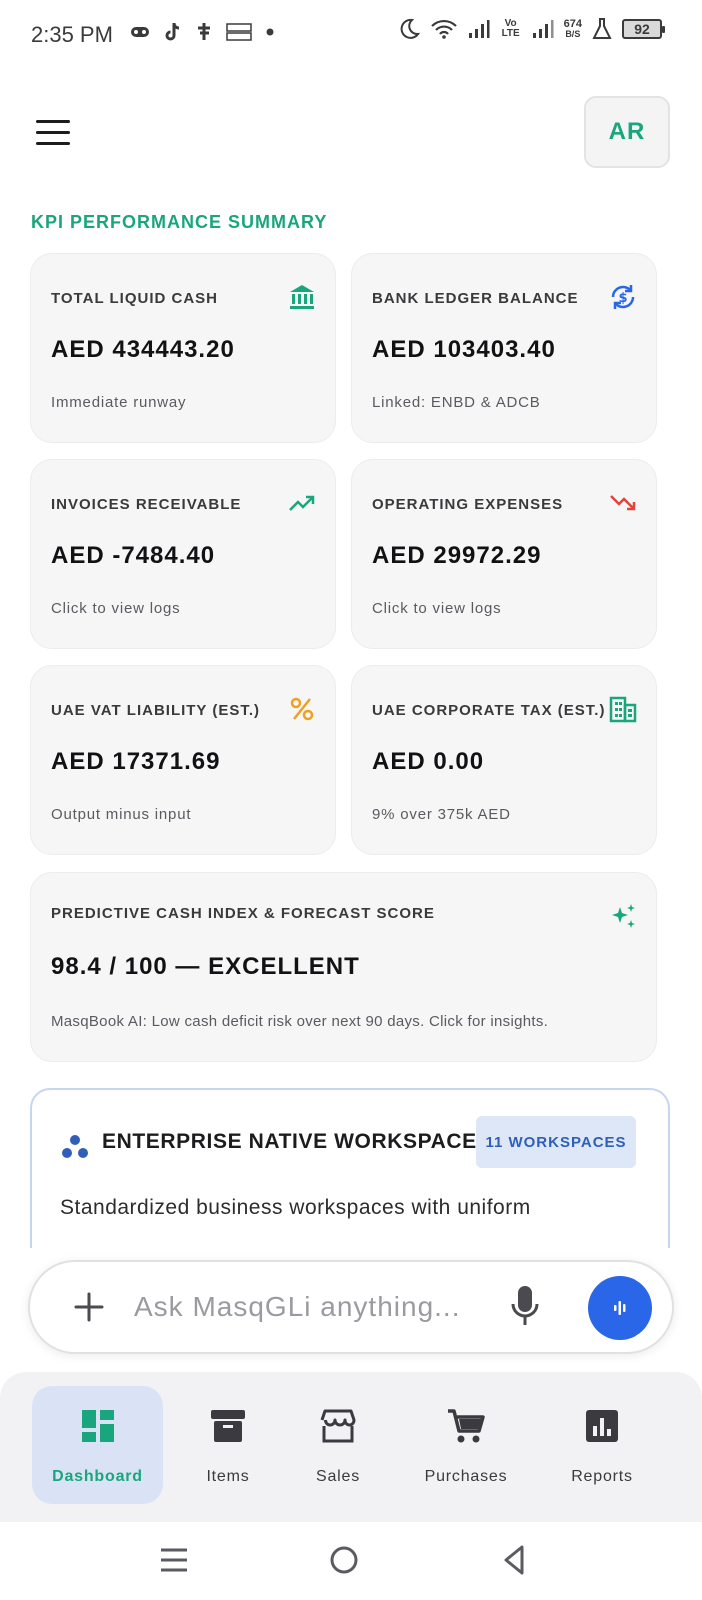 Image resolution: width=702 pixels, height=1600 pixels. Describe the element at coordinates (75, 1146) in the screenshot. I see `workspaces-dots-icon` at that location.